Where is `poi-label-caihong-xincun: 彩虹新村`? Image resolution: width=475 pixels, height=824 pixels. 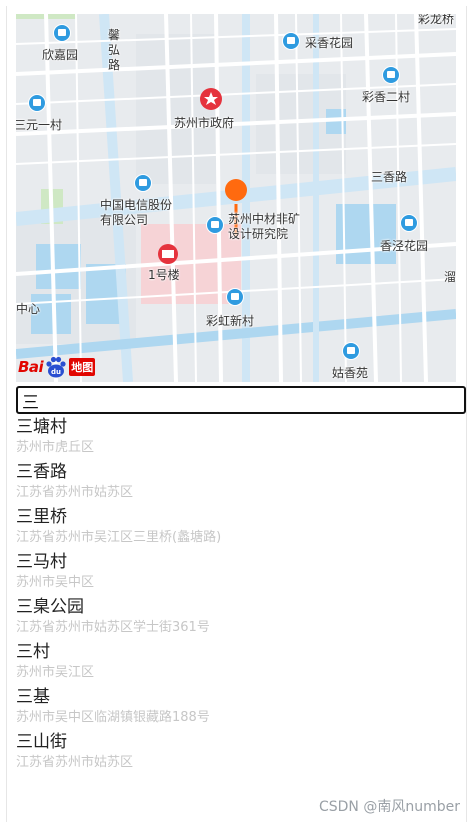 poi-label-caihong-xincun: 彩虹新村 is located at coordinates (230, 321).